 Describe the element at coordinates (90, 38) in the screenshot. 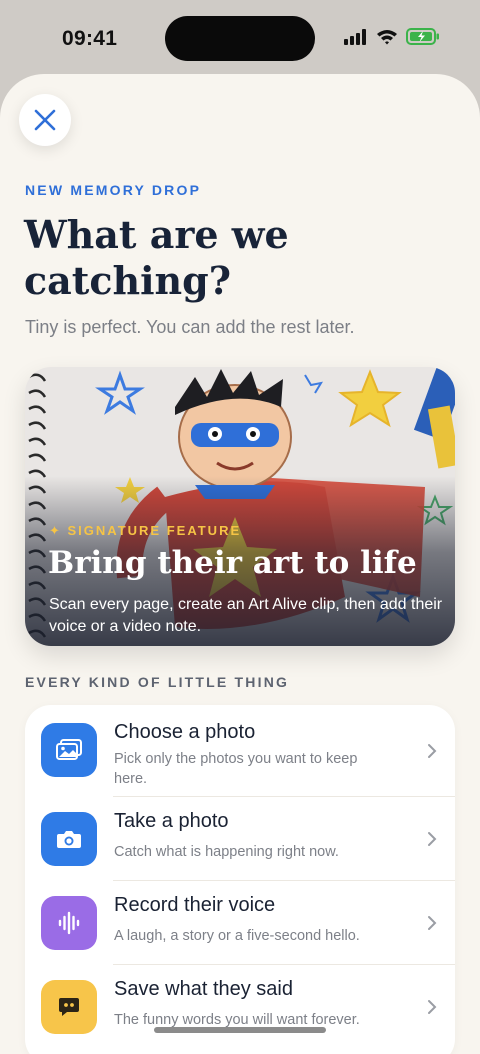

I see `status-time: 09:41` at that location.